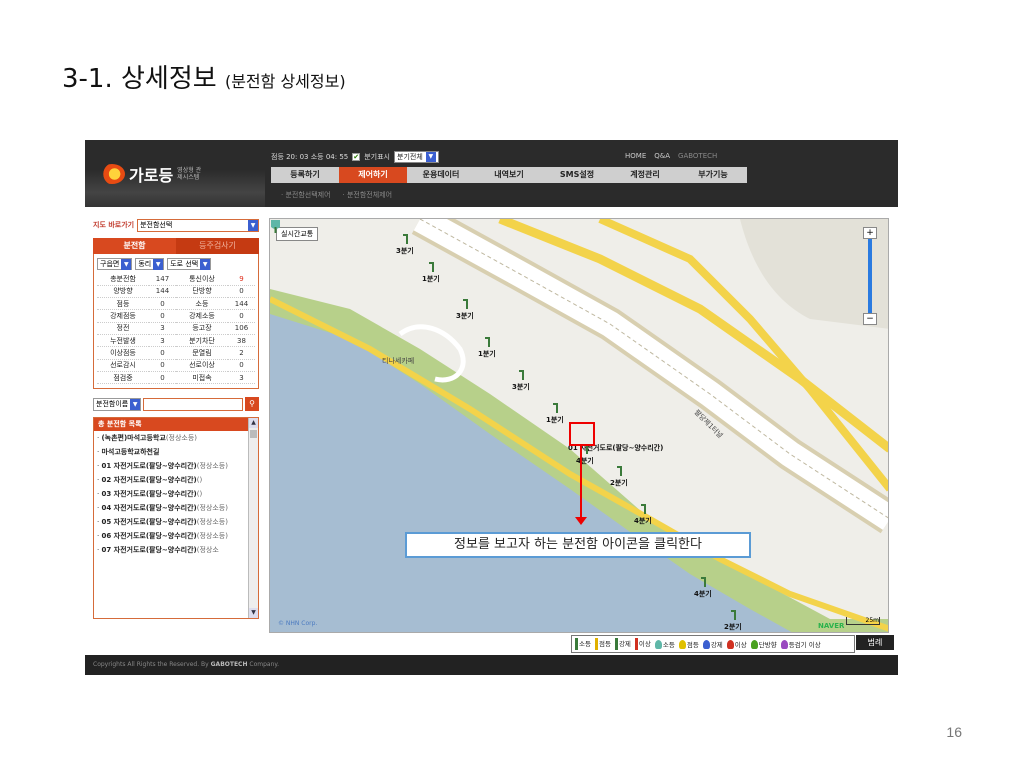 This screenshot has width=1024, height=768. I want to click on list-item: · 마석고등학교하천길, so click(176, 452).